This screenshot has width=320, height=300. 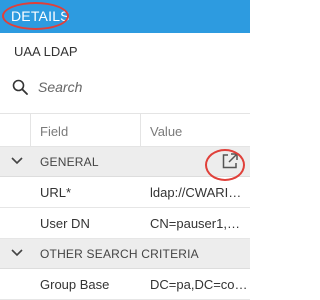 I want to click on field-group-base: Group Base, so click(x=75, y=284).